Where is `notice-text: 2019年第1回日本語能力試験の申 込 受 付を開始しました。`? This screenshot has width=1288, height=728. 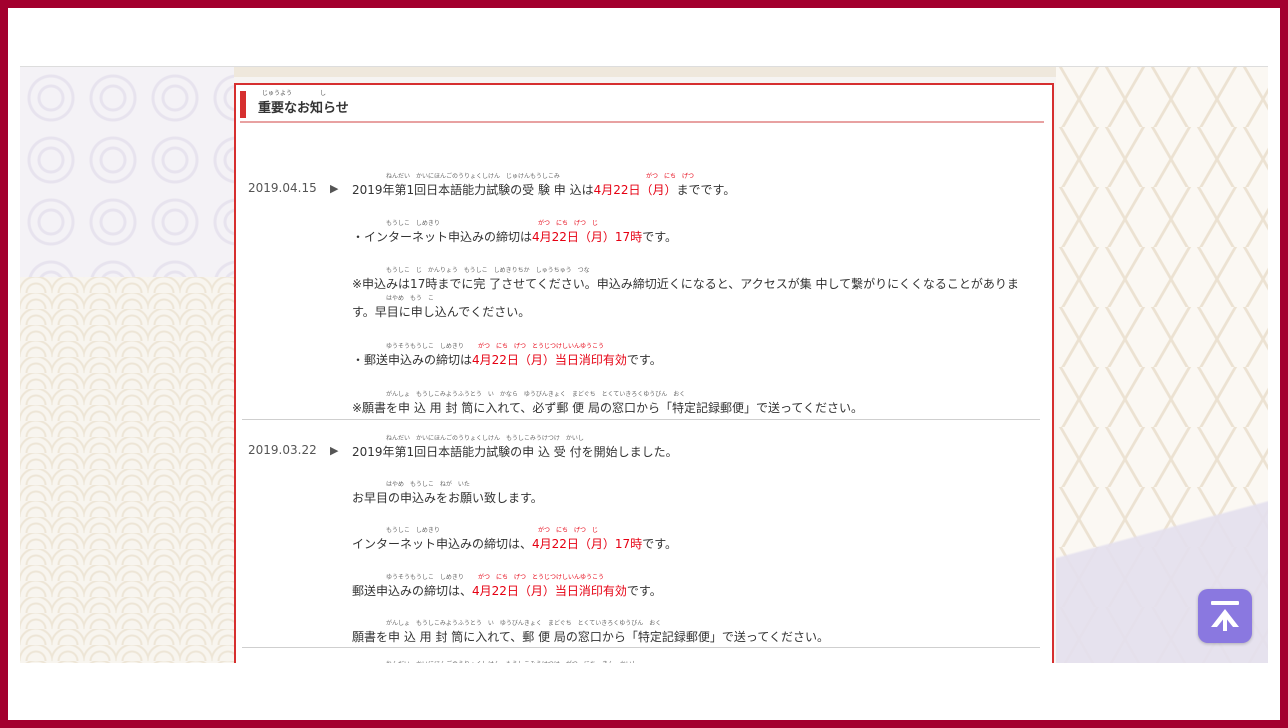
notice-text: 2019年第1回日本語能力試験の申 込 受 付を開始しました。 is located at coordinates (515, 452).